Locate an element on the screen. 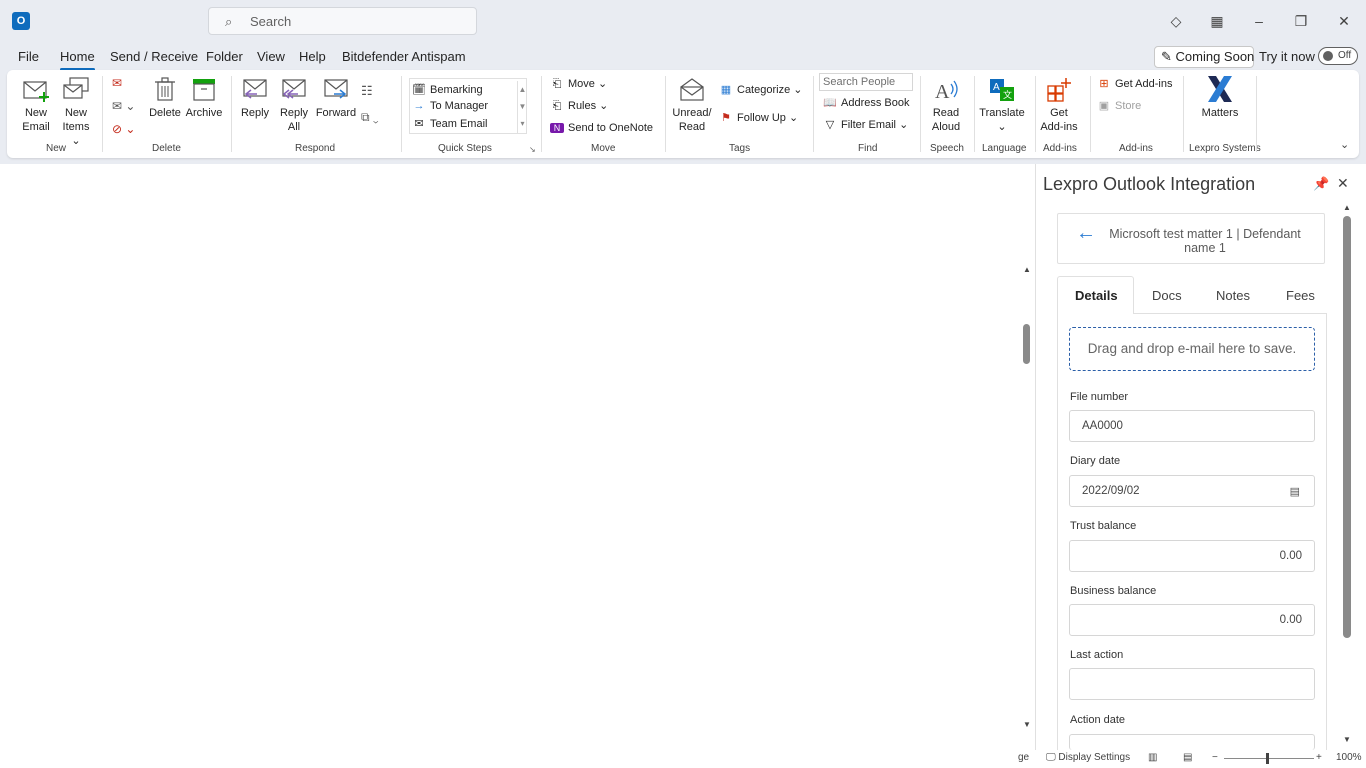 This screenshot has height=768, width=1366. archive-icon is located at coordinates (204, 90).